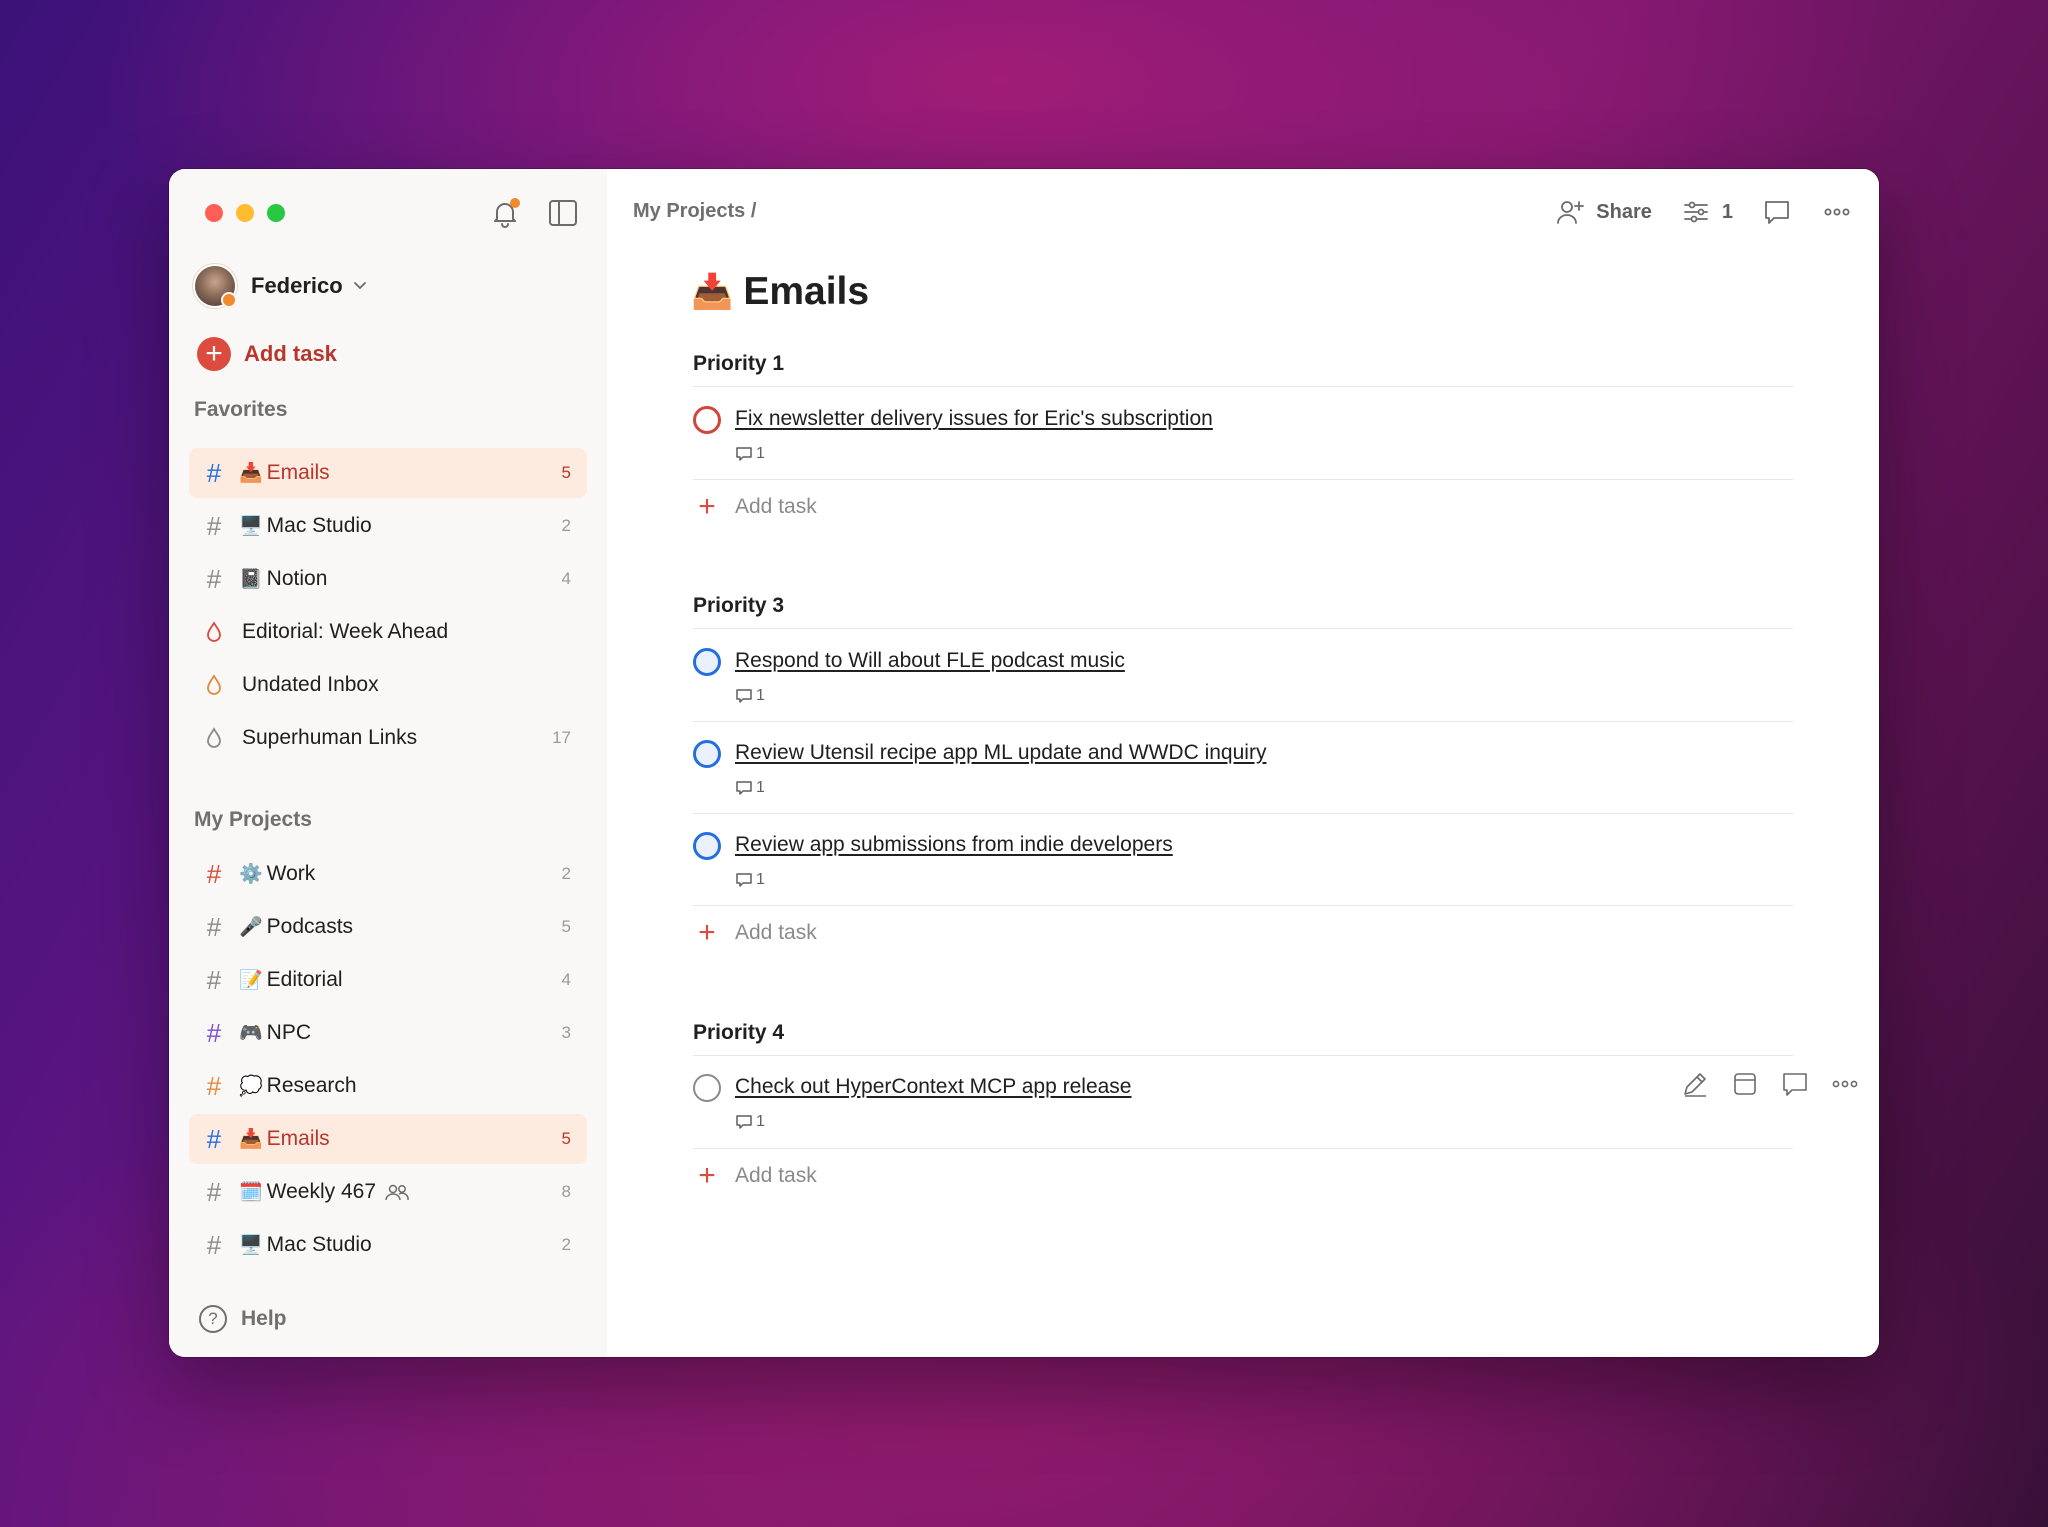 The height and width of the screenshot is (1527, 2048). Describe the element at coordinates (563, 213) in the screenshot. I see `toggle-sidebar-icon` at that location.